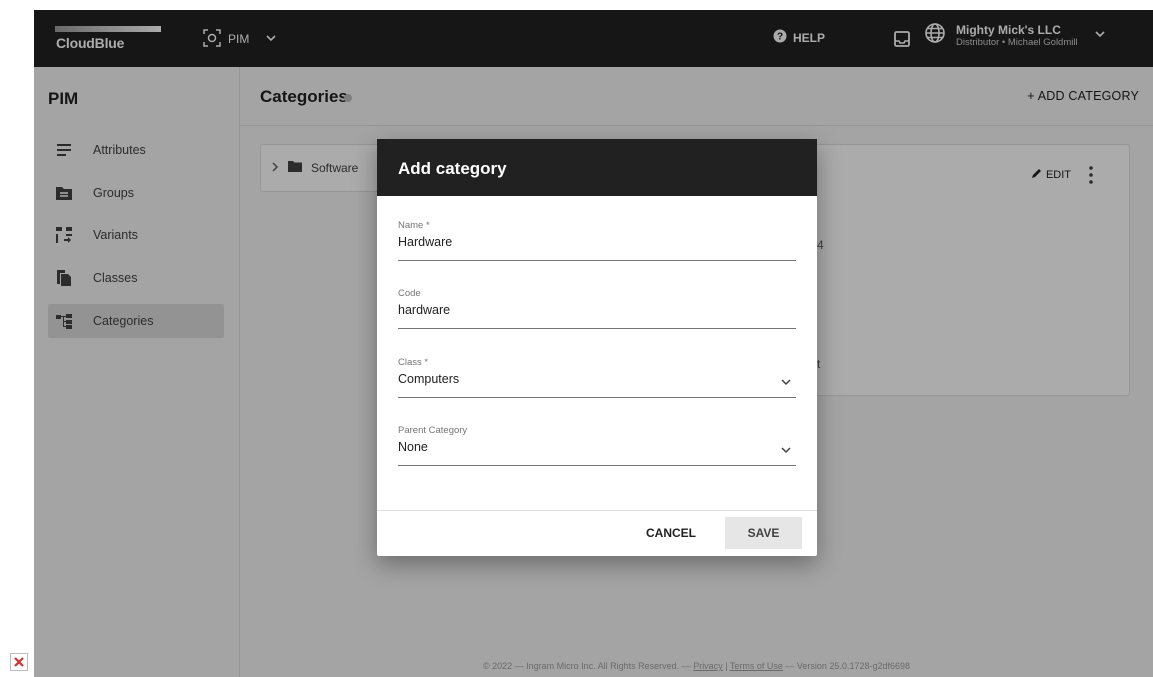 The width and height of the screenshot is (1153, 677). I want to click on parent-category-select: Parent Category None, so click(597, 445).